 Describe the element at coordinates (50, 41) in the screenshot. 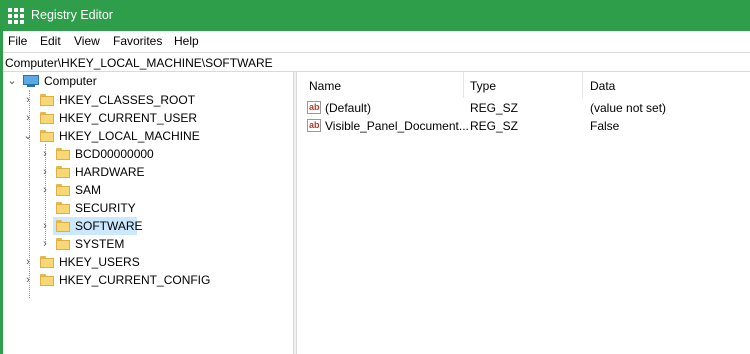

I see `menu-edit: Edit` at that location.